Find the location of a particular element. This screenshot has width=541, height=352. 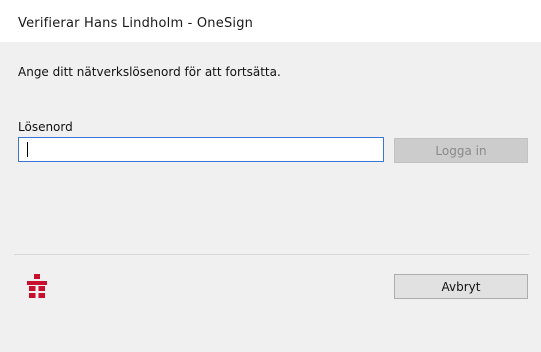

password-label: Lösenord is located at coordinates (45, 127).